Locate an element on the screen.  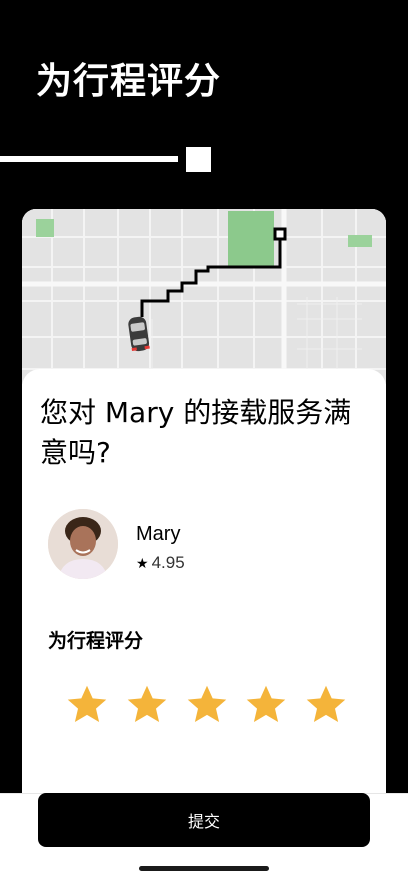
star-rating is located at coordinates (206, 706).